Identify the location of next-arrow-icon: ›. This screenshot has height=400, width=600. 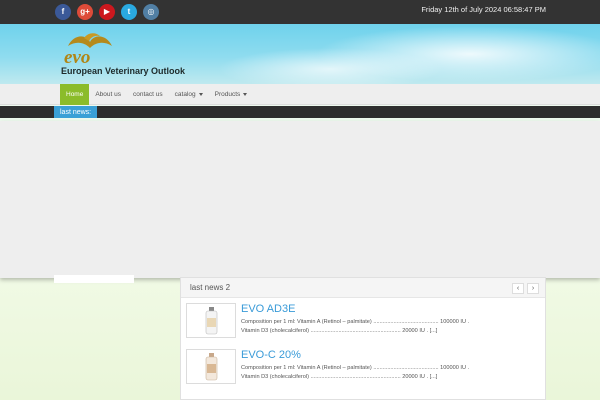
(533, 288).